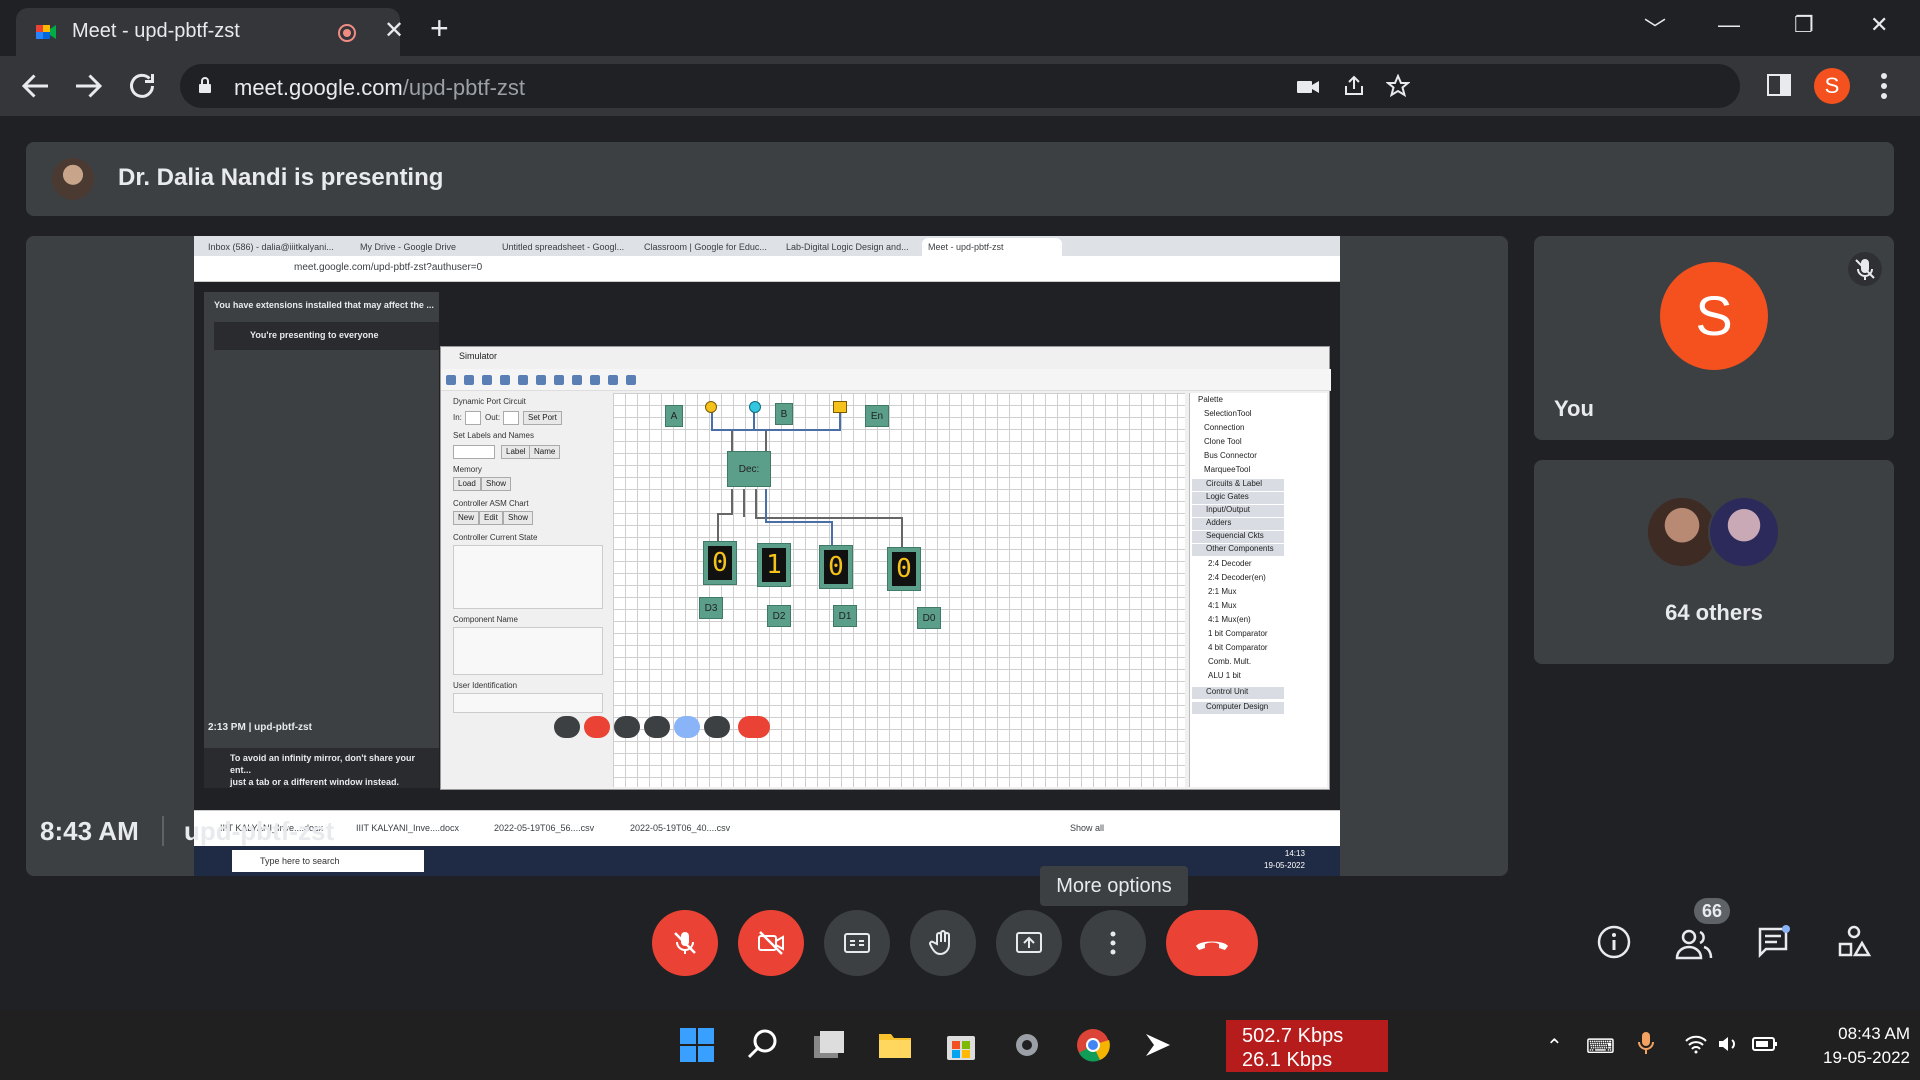 The image size is (1920, 1080). What do you see at coordinates (493, 435) in the screenshot?
I see `set-labels-label: Set Labels and Names` at bounding box center [493, 435].